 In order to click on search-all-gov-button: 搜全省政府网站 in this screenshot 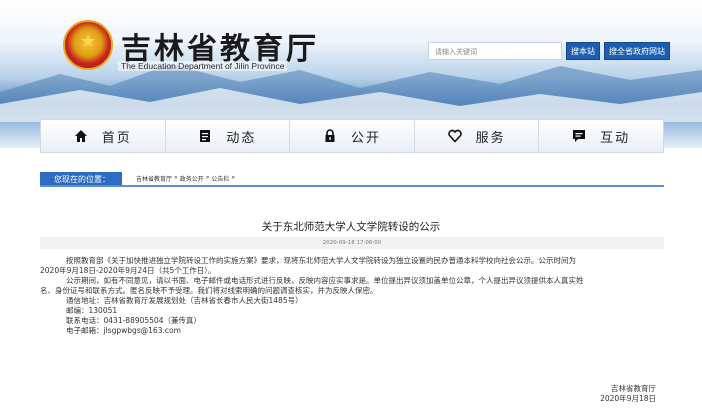, I will do `click(637, 51)`.